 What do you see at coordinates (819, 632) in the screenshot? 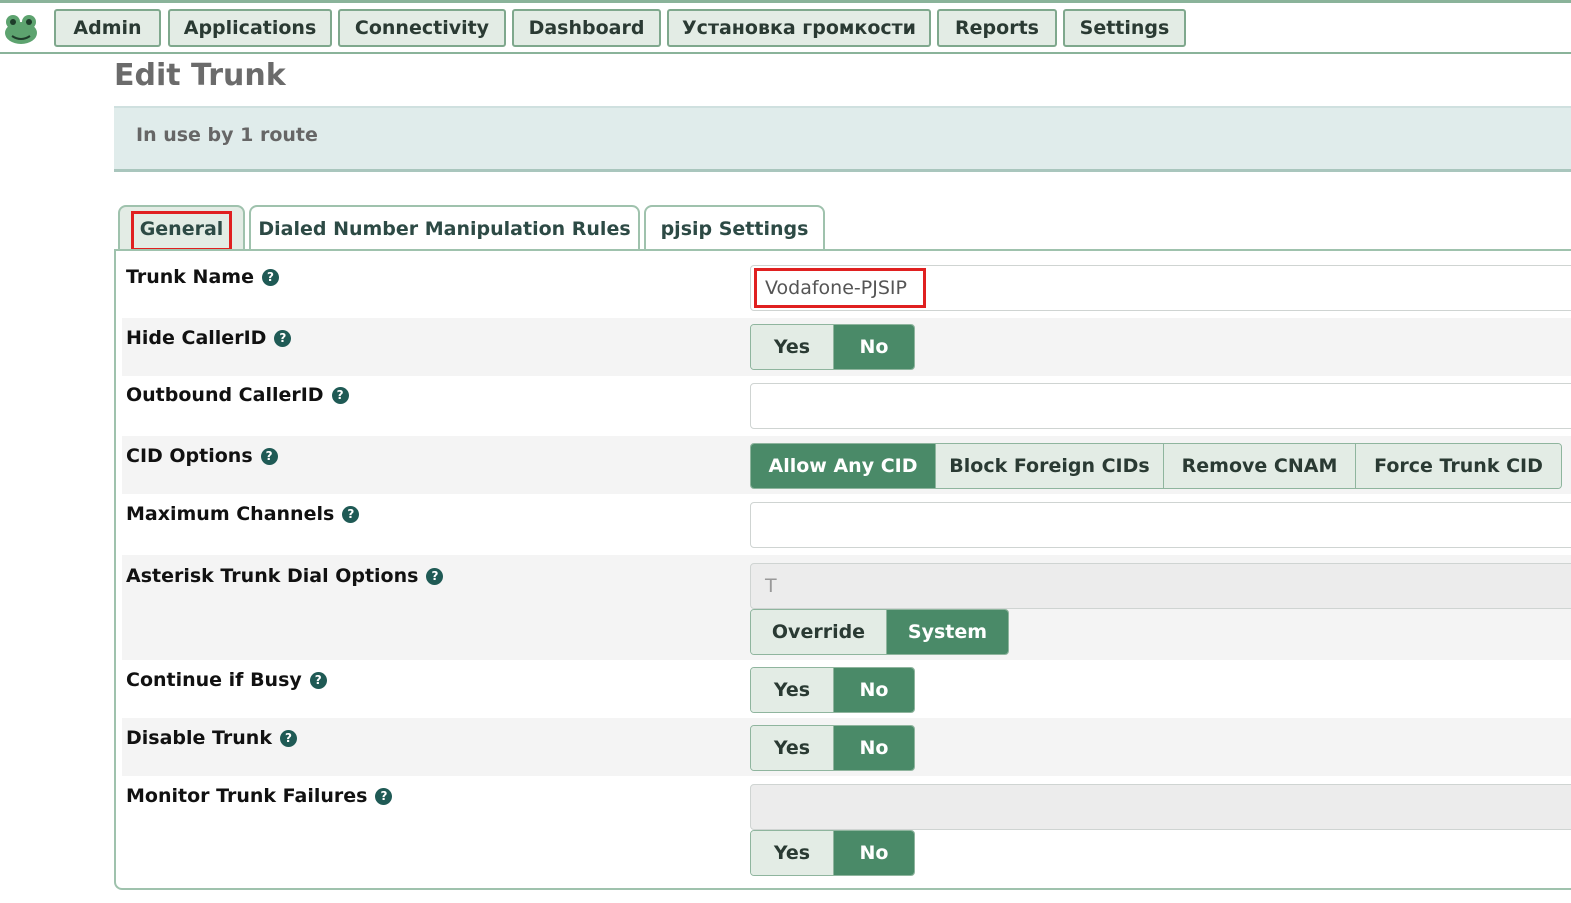
I see `dial-options-override-button: Override` at bounding box center [819, 632].